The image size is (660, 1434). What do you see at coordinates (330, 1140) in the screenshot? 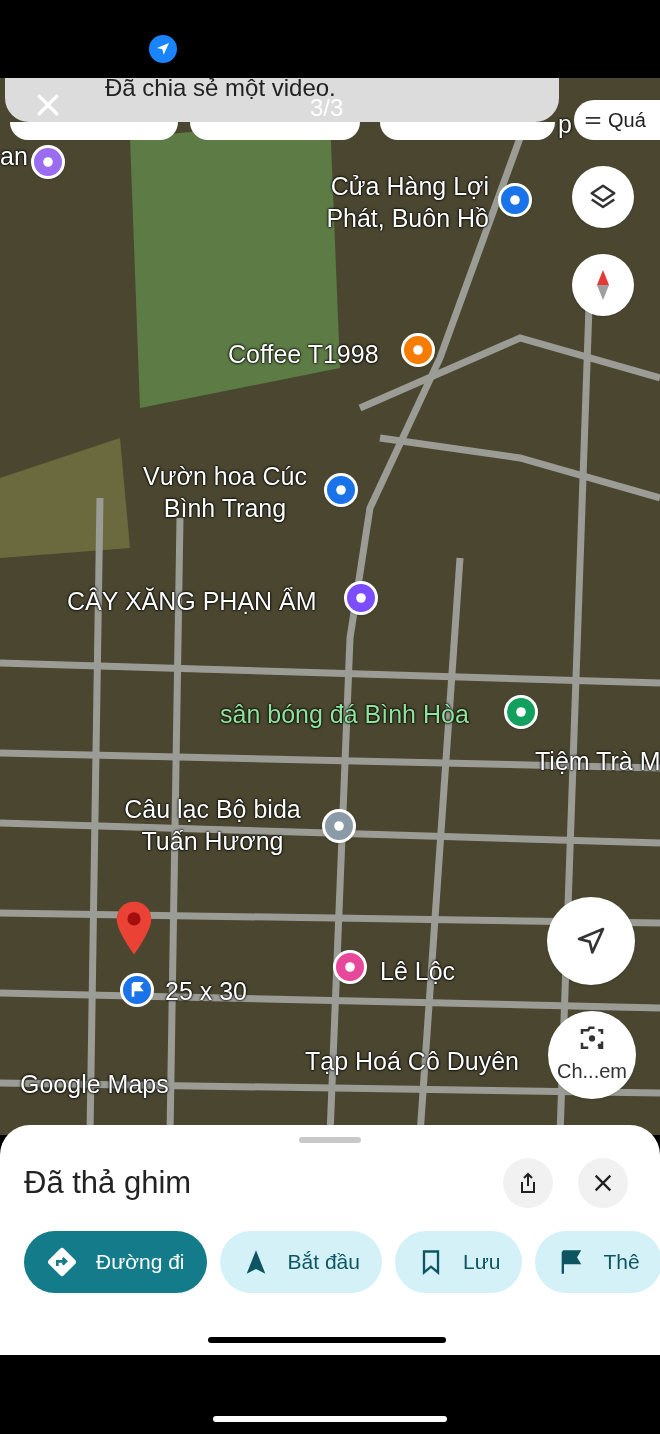
I see `drag-handle` at bounding box center [330, 1140].